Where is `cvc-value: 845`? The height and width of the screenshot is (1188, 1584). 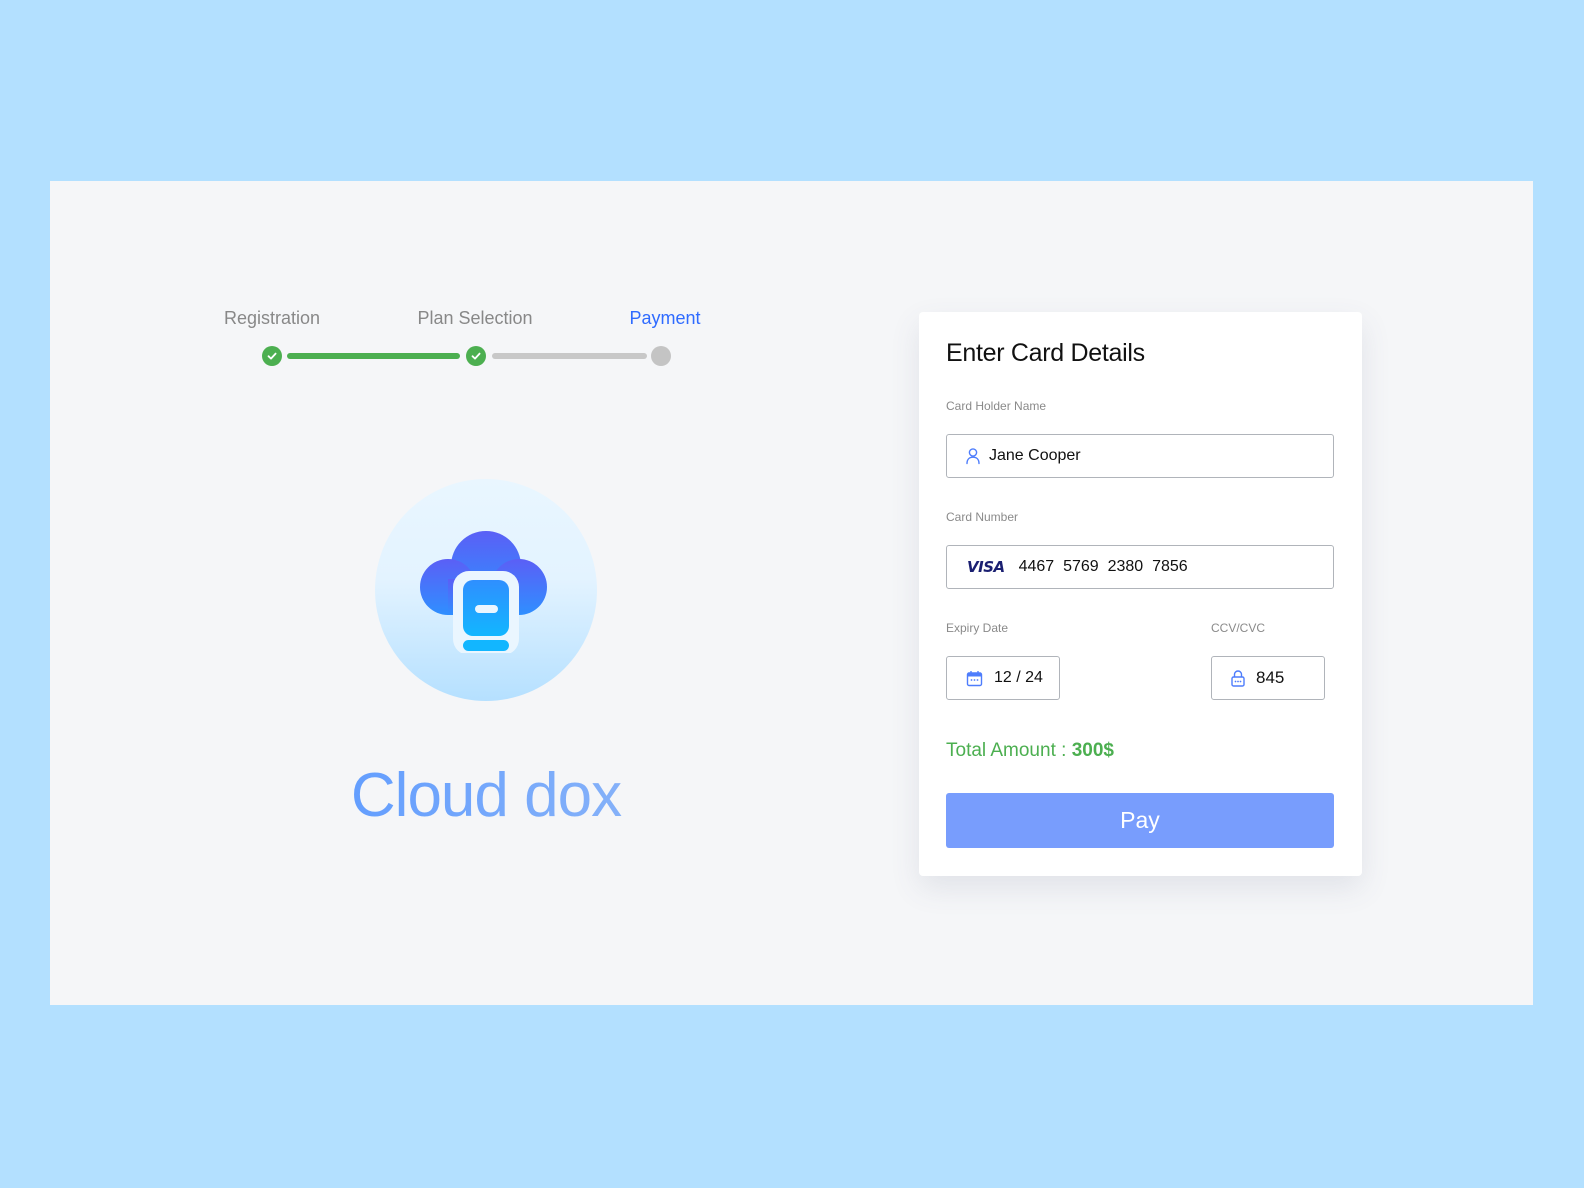 cvc-value: 845 is located at coordinates (1270, 677).